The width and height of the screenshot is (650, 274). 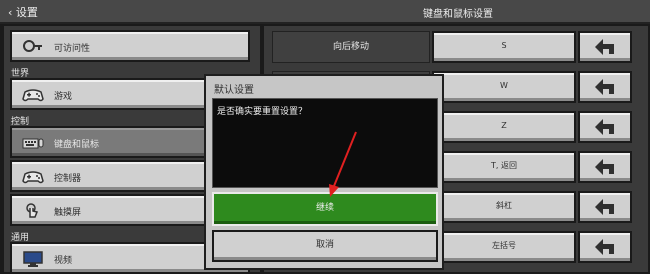 I want to click on keybinding-key-button: S, so click(x=504, y=47).